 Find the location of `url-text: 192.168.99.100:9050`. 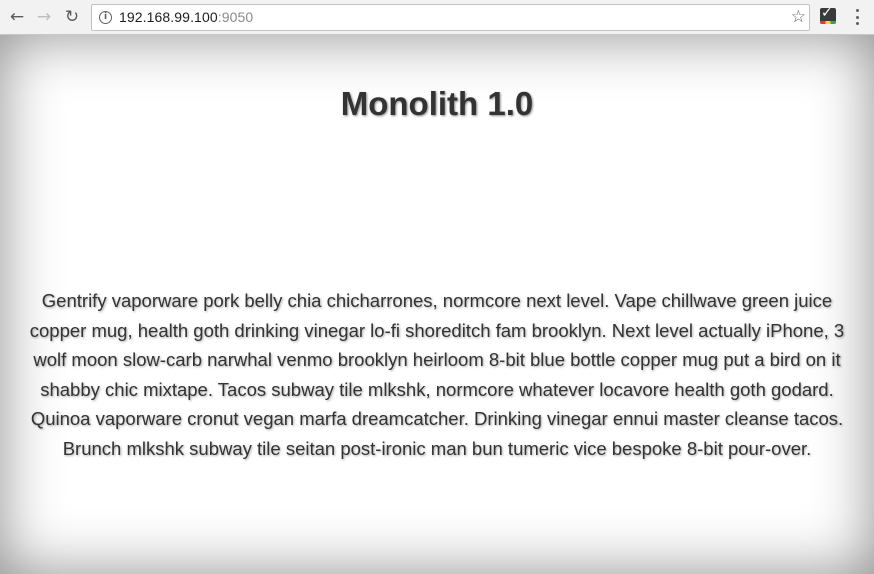

url-text: 192.168.99.100:9050 is located at coordinates (186, 17).